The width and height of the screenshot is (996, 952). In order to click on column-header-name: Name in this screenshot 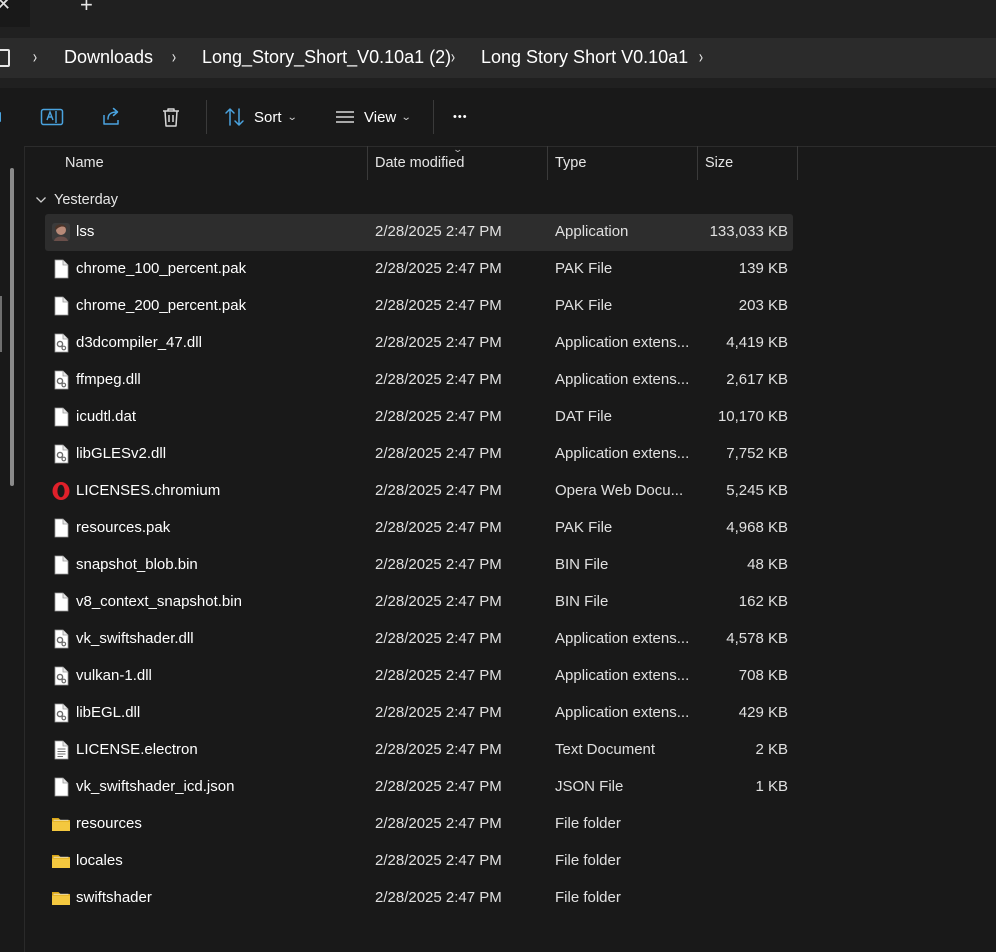, I will do `click(84, 163)`.